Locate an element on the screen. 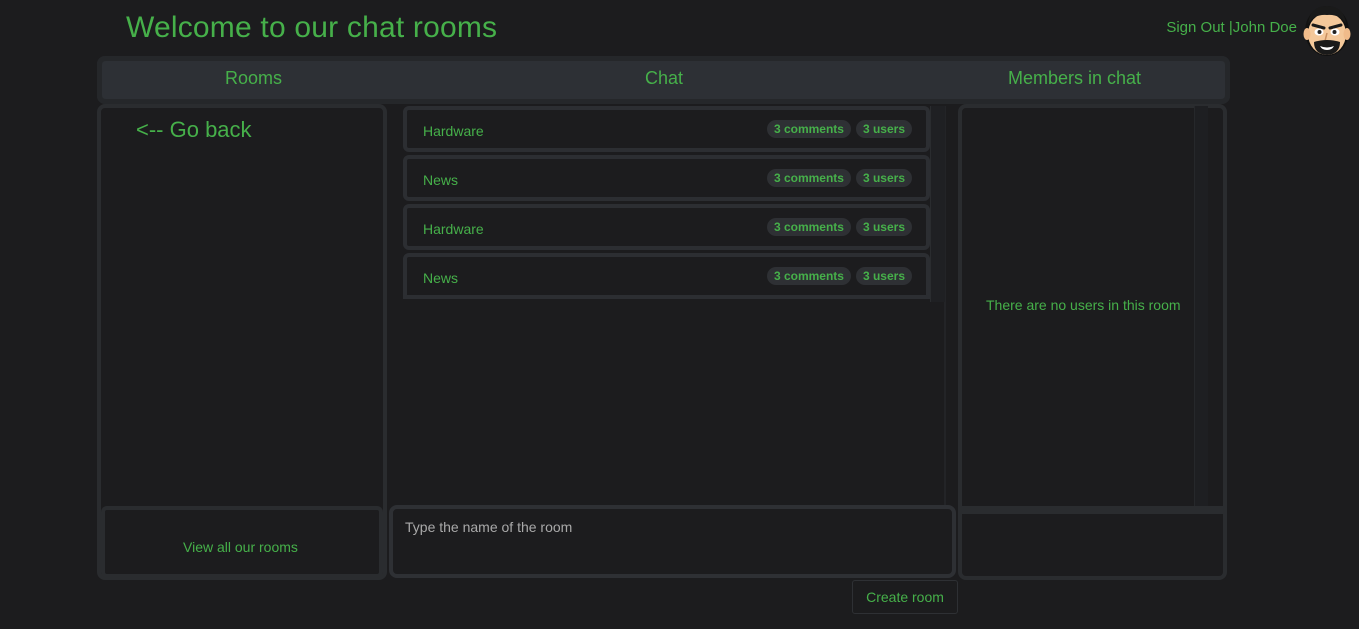 This screenshot has width=1359, height=629. no-users-message: There are no users in this room is located at coordinates (1083, 305).